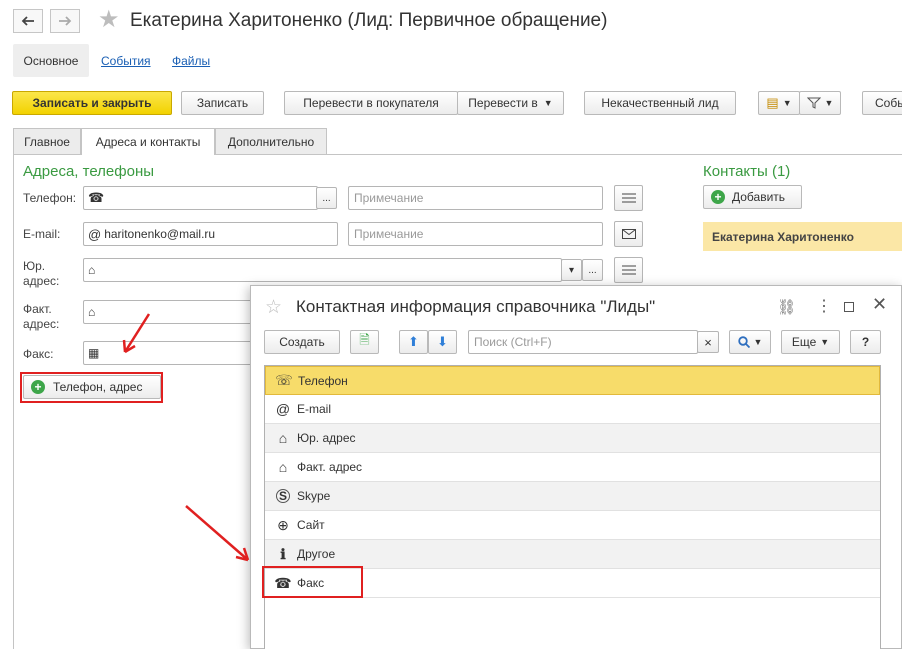 The height and width of the screenshot is (649, 902). What do you see at coordinates (865, 342) in the screenshot?
I see `help-button: ?` at bounding box center [865, 342].